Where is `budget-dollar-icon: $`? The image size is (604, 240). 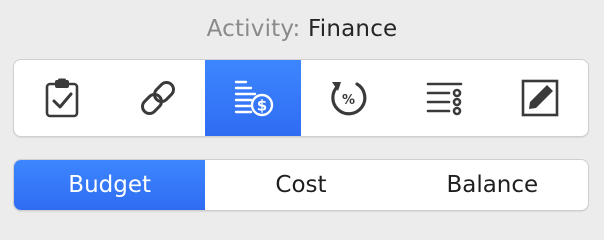 budget-dollar-icon: $ is located at coordinates (254, 98).